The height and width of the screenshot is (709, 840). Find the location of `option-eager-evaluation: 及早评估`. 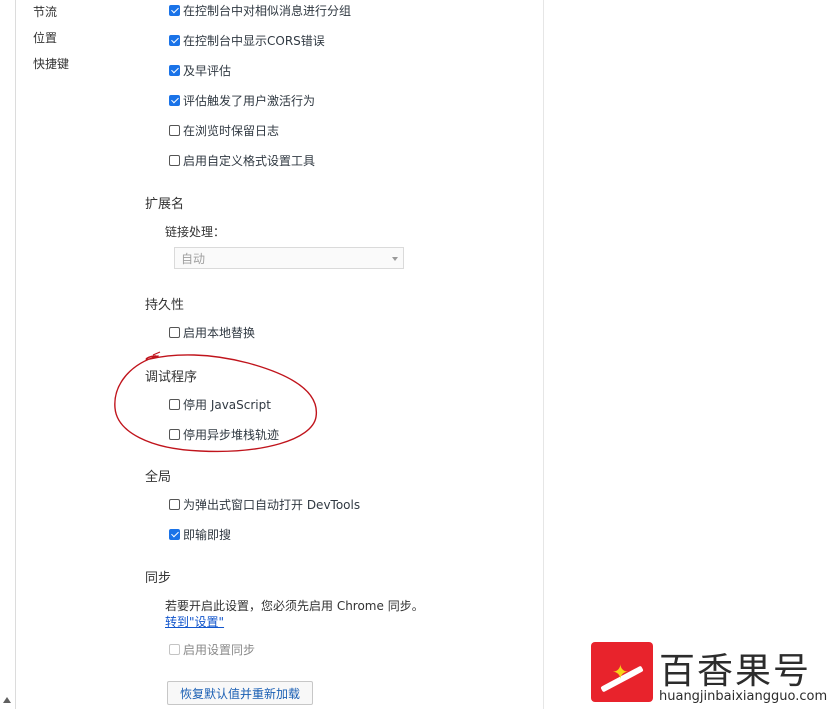

option-eager-evaluation: 及早评估 is located at coordinates (200, 70).